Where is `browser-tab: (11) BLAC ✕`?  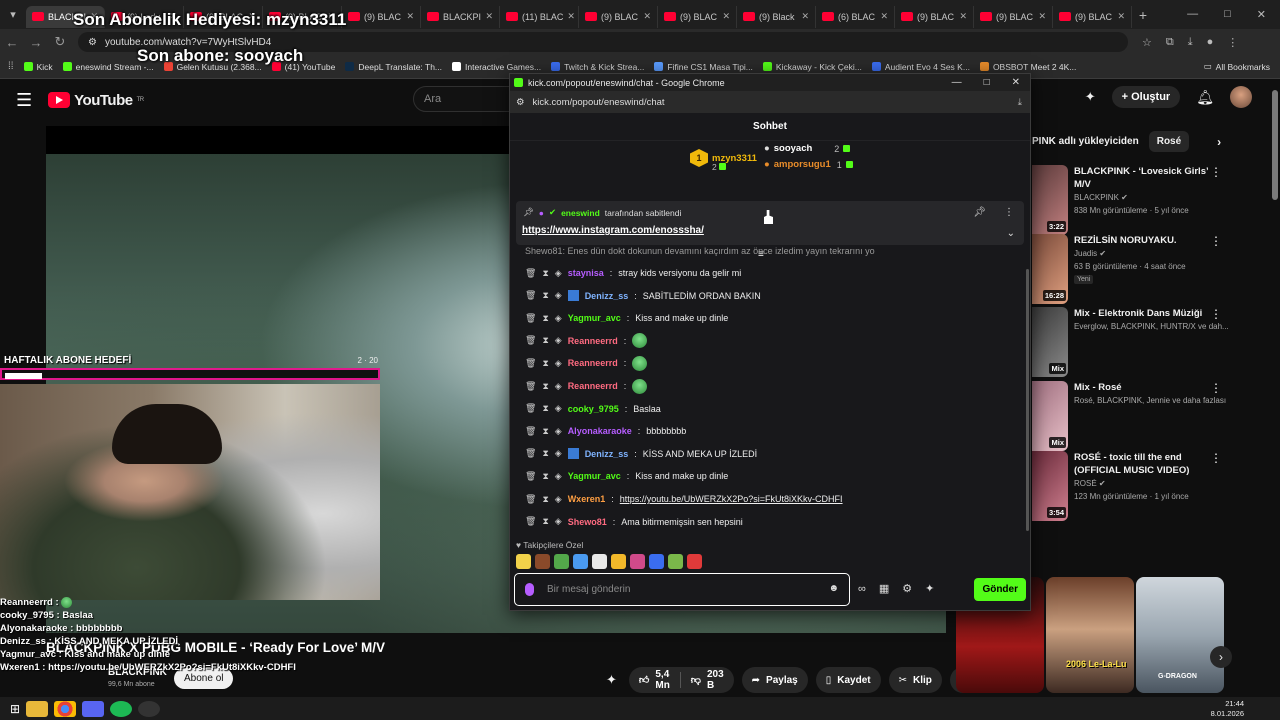 browser-tab: (11) BLAC ✕ is located at coordinates (539, 16).